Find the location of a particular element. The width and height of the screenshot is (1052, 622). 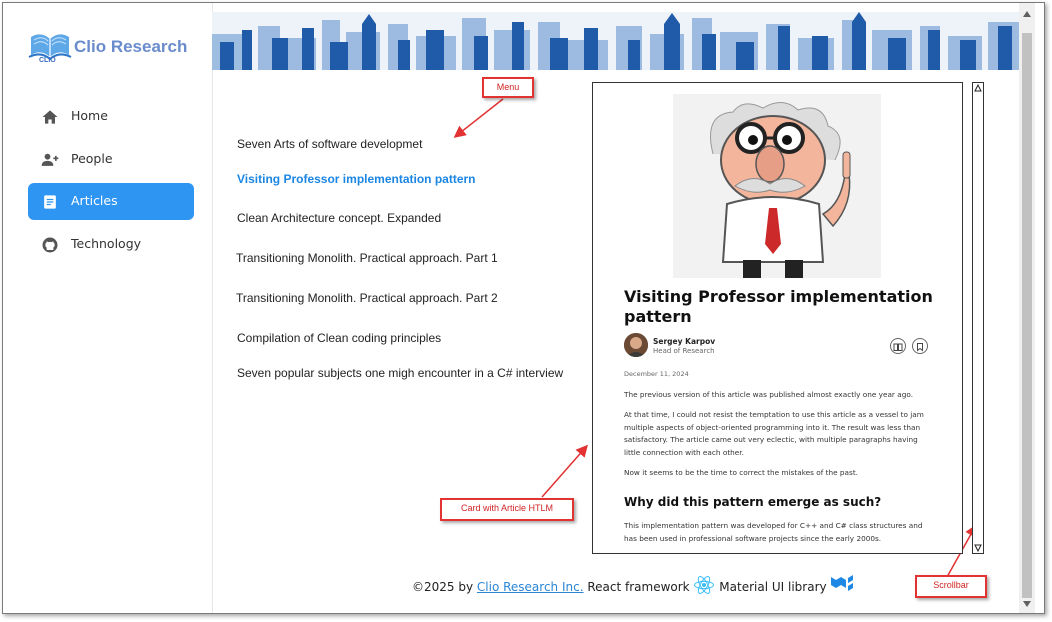

scroll-up-icon is located at coordinates (978, 88).